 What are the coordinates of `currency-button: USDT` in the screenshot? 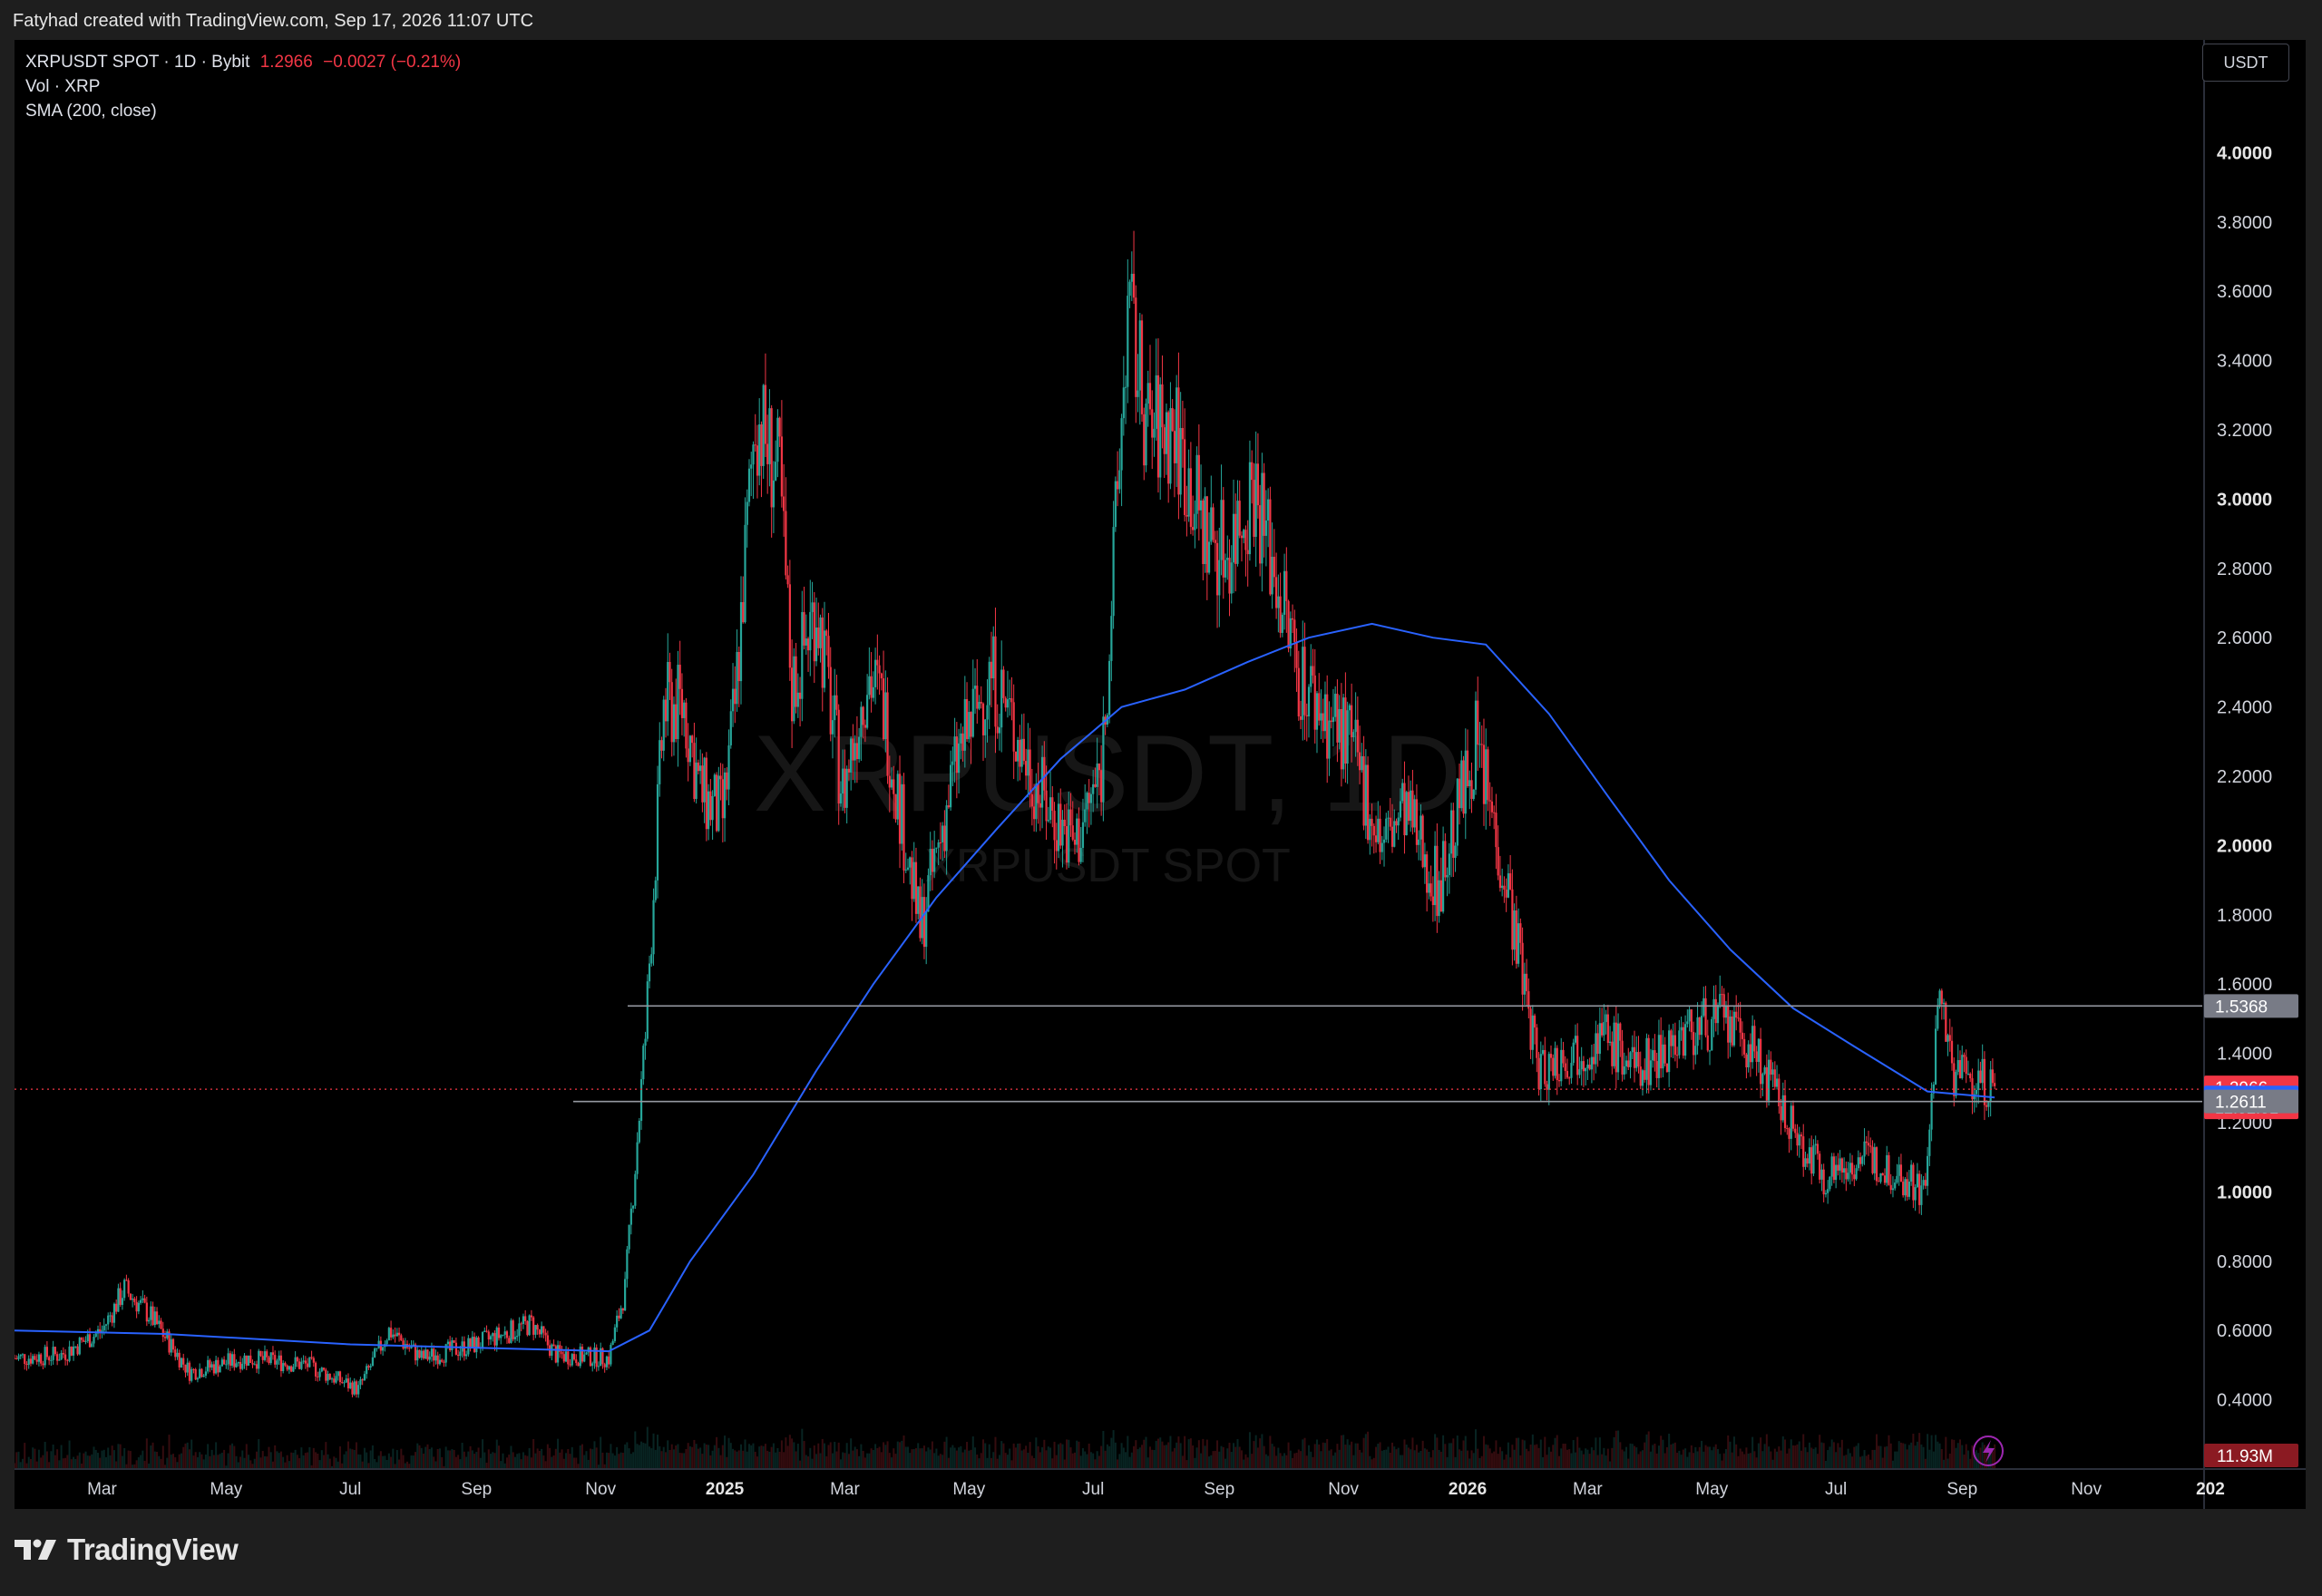 It's located at (2245, 63).